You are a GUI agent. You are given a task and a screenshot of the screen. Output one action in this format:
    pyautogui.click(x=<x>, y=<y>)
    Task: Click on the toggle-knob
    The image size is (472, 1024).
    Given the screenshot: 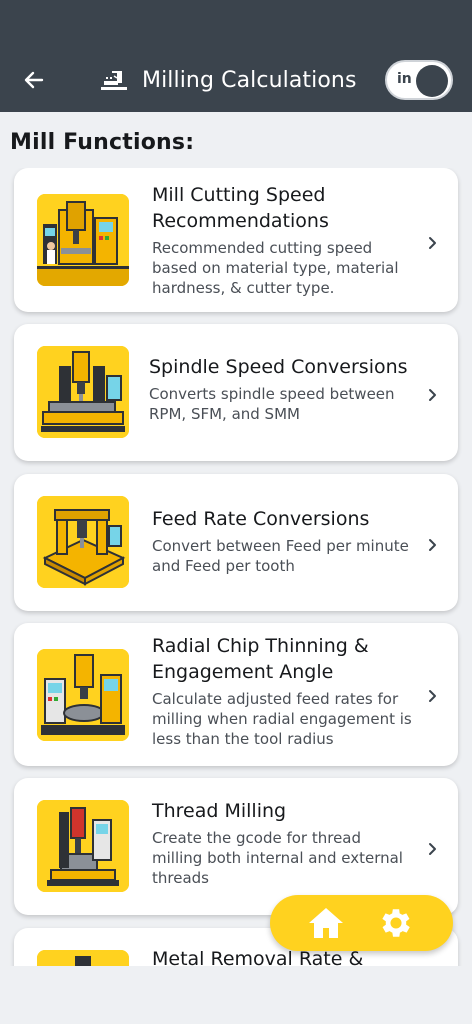 What is the action you would take?
    pyautogui.click(x=432, y=81)
    